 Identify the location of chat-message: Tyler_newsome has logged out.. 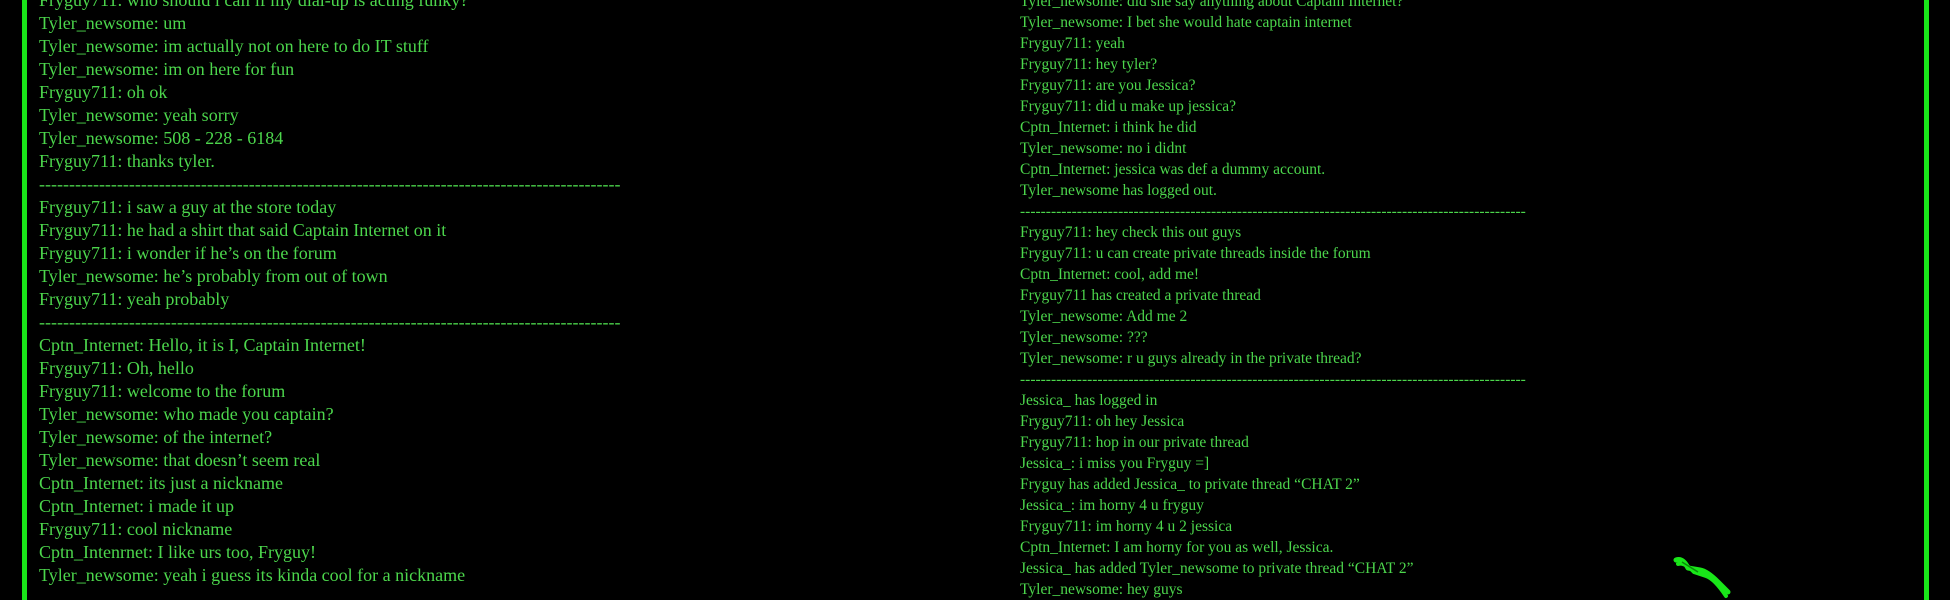
(1118, 190).